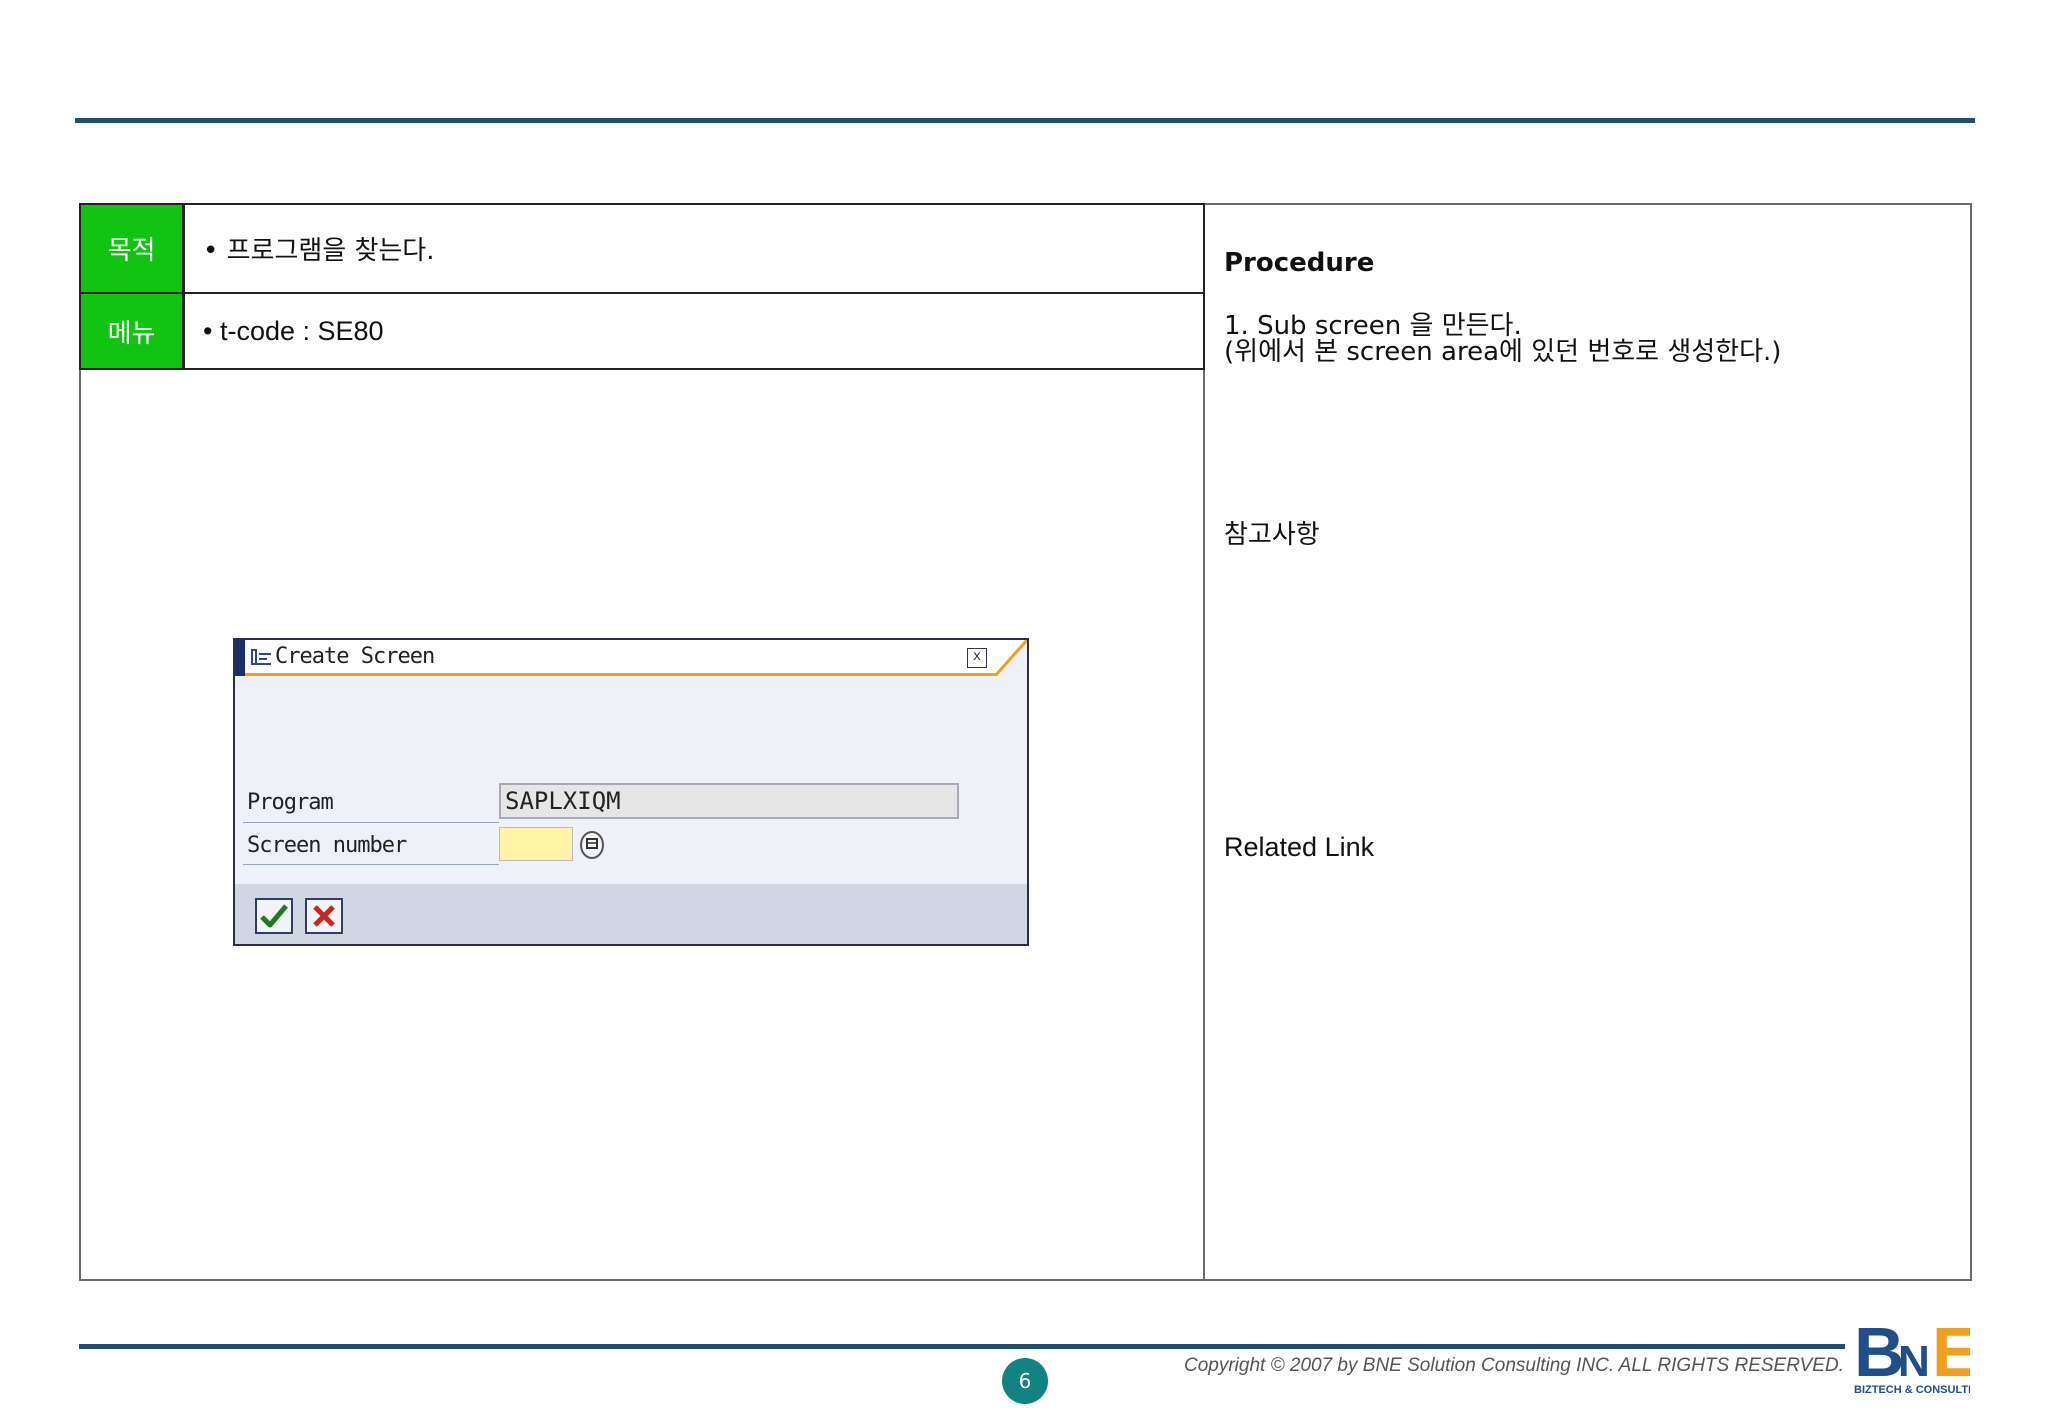 The image size is (2048, 1418). What do you see at coordinates (536, 844) in the screenshot?
I see `screen-number-input` at bounding box center [536, 844].